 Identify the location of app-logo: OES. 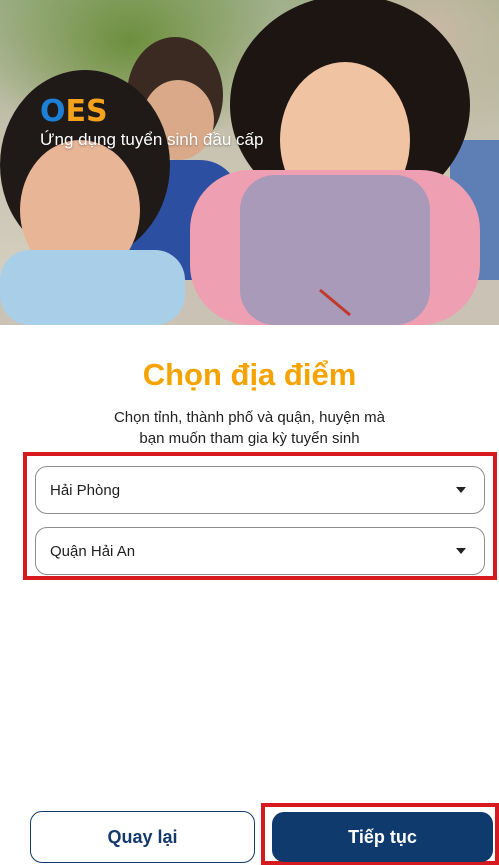
(74, 111).